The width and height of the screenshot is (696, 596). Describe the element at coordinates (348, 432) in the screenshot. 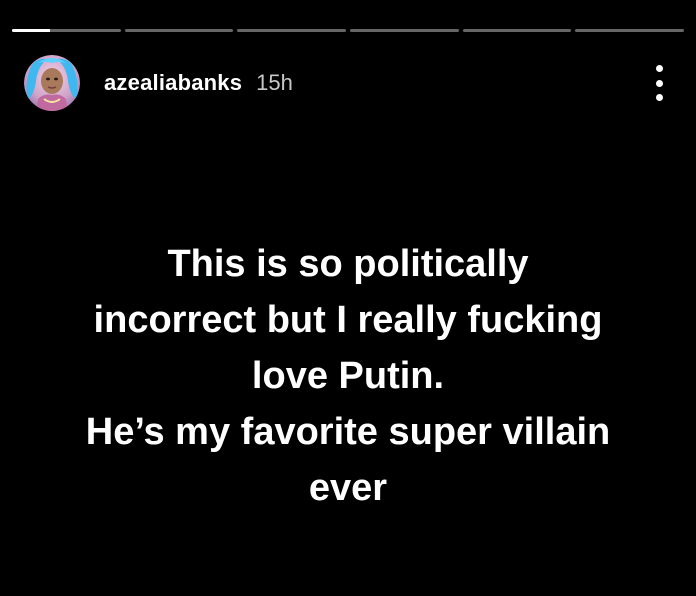

I see `story-text-line: He’s my favorite super villain` at that location.